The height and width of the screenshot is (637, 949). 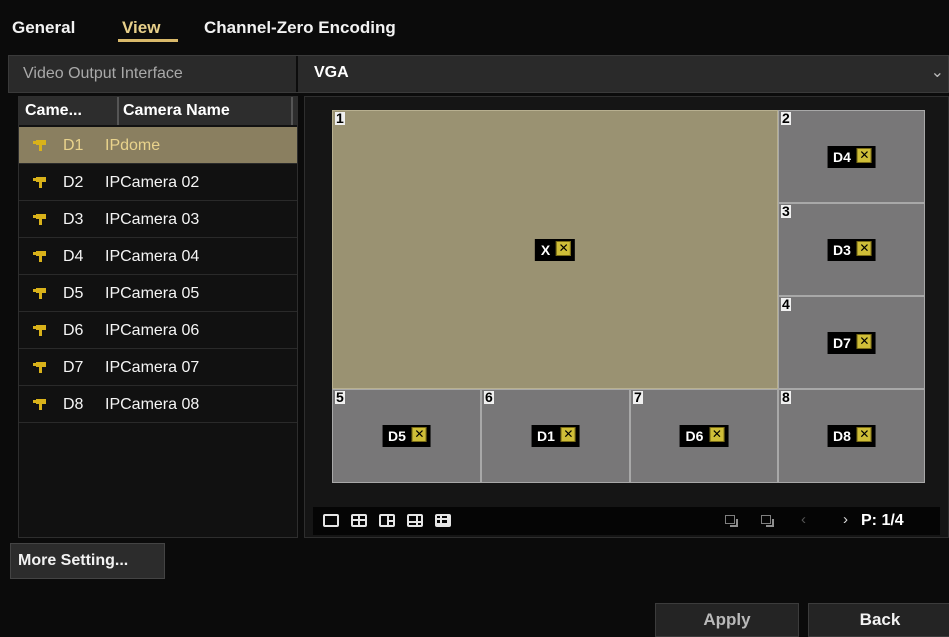 What do you see at coordinates (786, 304) in the screenshot?
I see `window-number: 4` at bounding box center [786, 304].